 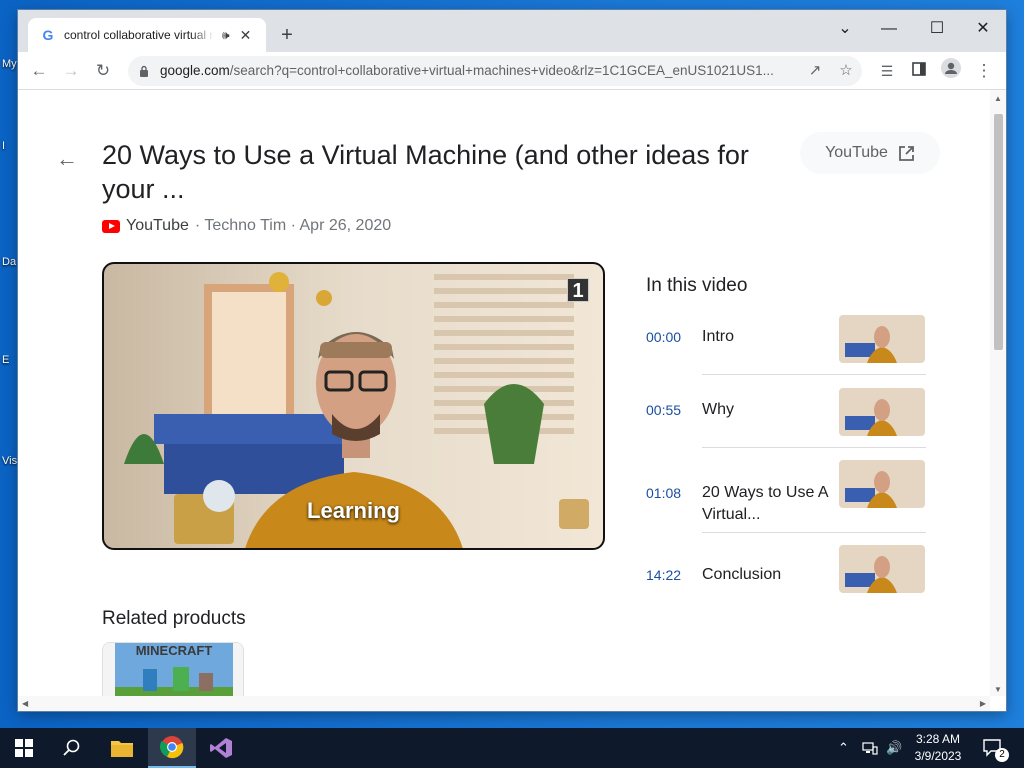 What do you see at coordinates (5, 360) in the screenshot?
I see `desktop-icon-label: E` at bounding box center [5, 360].